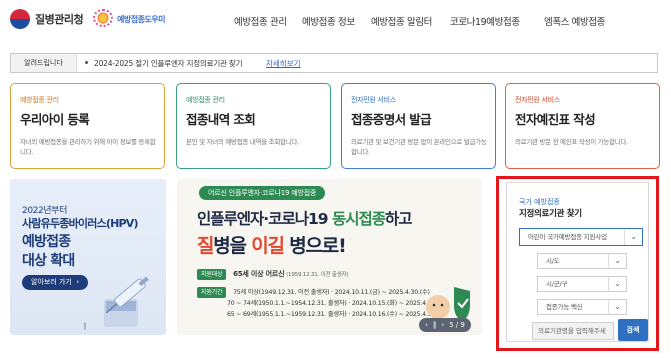 The image size is (671, 358). What do you see at coordinates (553, 261) in the screenshot?
I see `region-select-value: 시/도` at bounding box center [553, 261].